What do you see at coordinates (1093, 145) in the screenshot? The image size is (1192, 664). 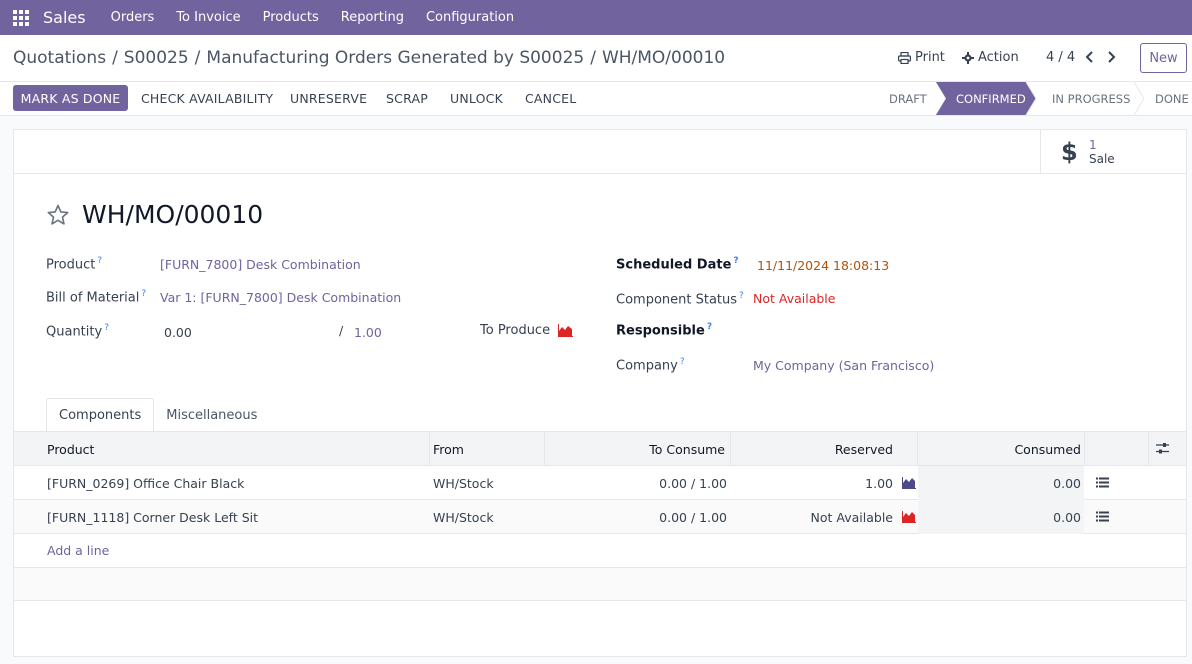 I see `sale-count: 1` at bounding box center [1093, 145].